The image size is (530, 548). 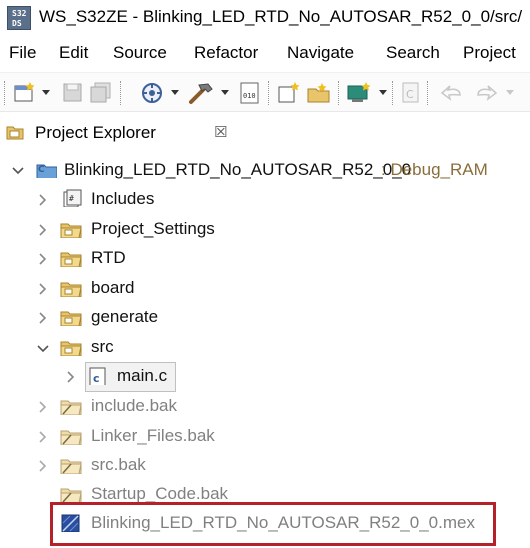 I want to click on tree-row-generate: generate, so click(x=265, y=318).